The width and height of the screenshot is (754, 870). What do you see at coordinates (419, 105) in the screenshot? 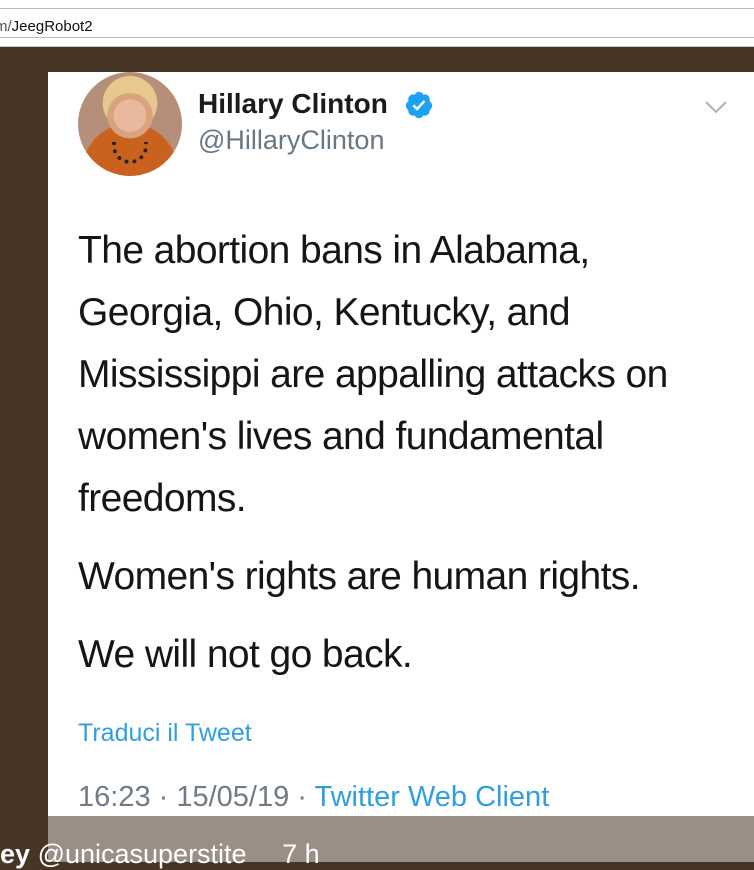
I see `verified-badge-icon` at bounding box center [419, 105].